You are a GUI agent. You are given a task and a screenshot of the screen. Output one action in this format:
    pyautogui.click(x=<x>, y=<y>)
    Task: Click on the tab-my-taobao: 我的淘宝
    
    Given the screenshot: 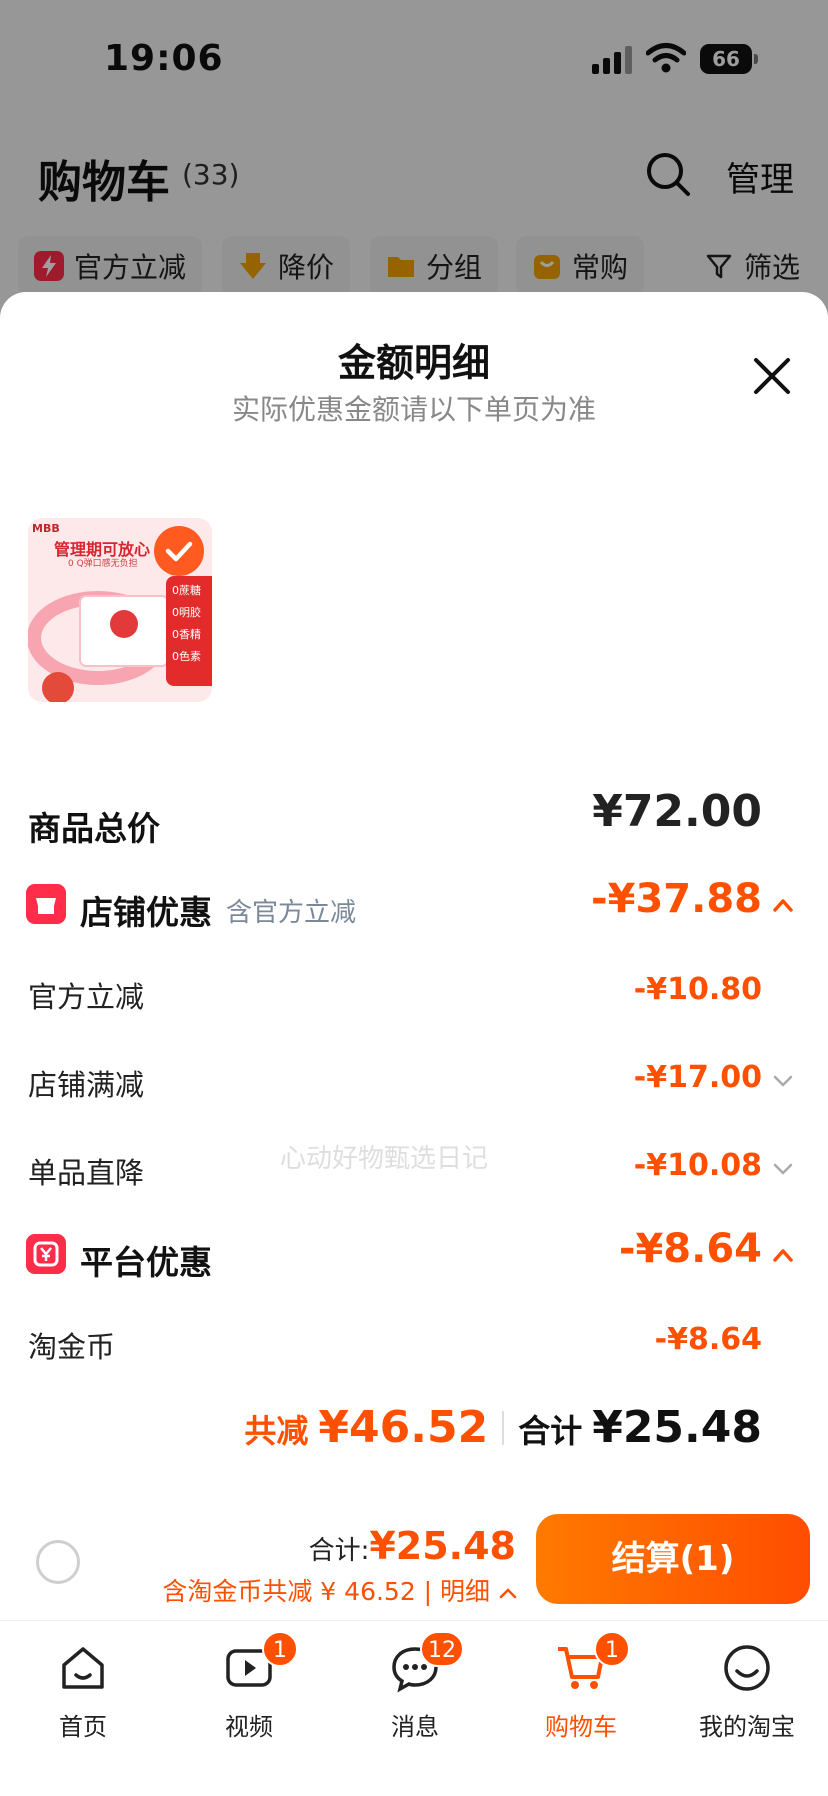 What is the action you would take?
    pyautogui.click(x=746, y=1690)
    